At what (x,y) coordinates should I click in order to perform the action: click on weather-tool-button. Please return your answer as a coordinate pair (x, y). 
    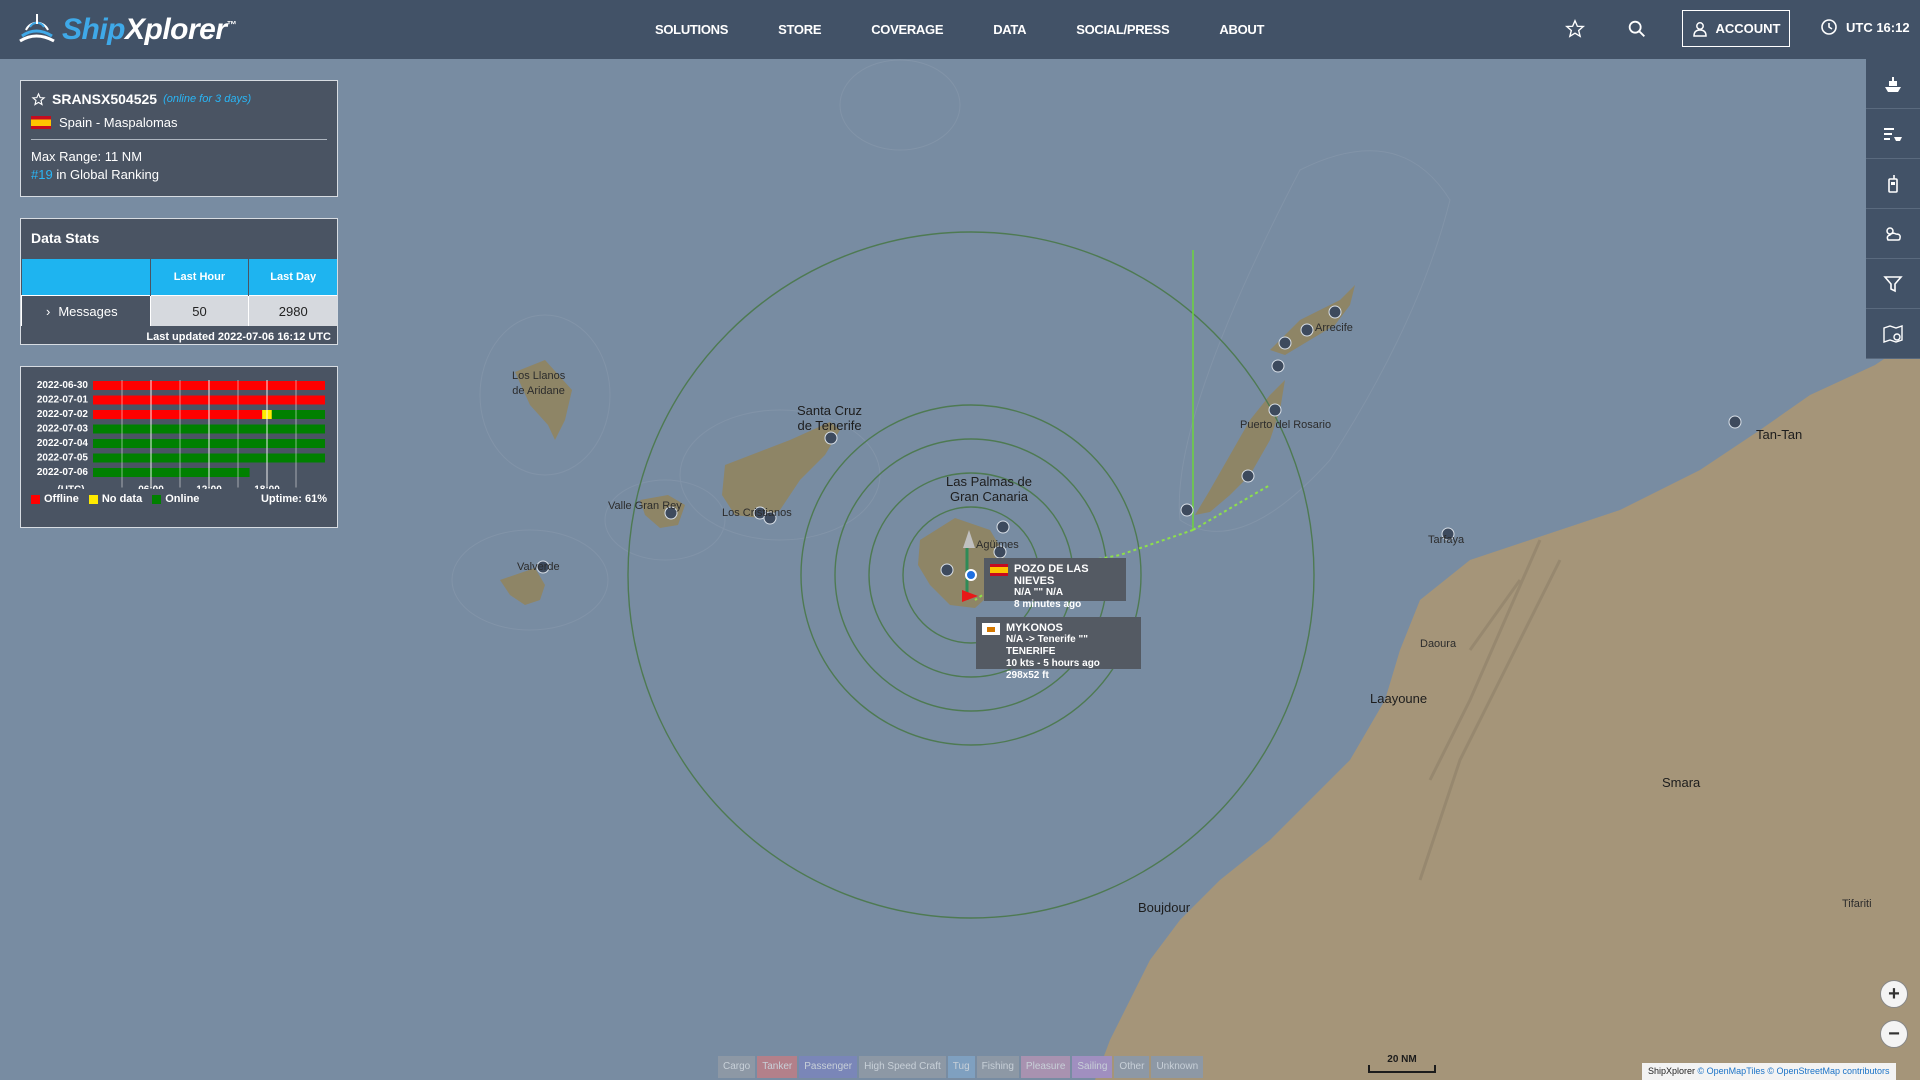
    Looking at the image, I should click on (1893, 234).